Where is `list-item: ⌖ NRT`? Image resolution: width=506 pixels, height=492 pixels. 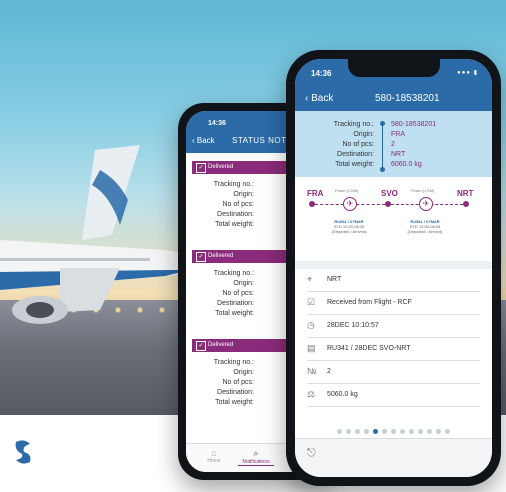 list-item: ⌖ NRT is located at coordinates (393, 280).